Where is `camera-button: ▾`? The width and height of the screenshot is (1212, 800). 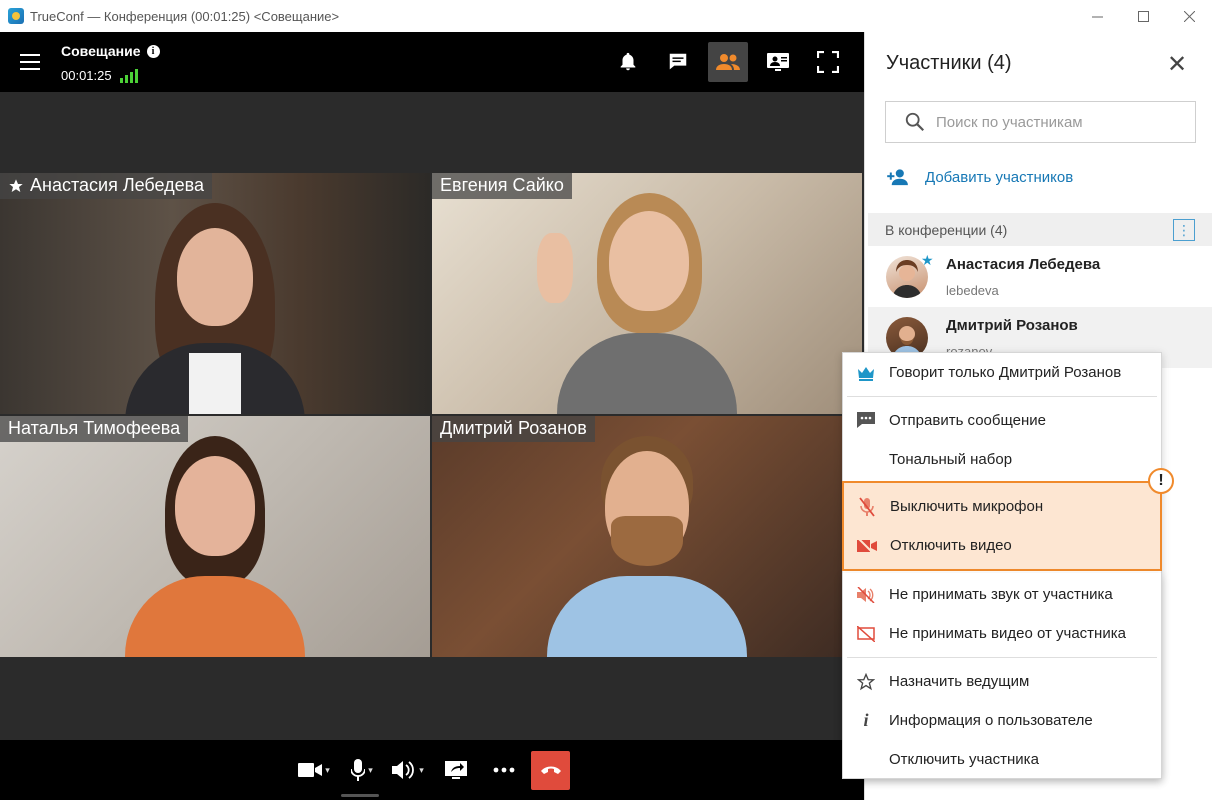
camera-button: ▾ is located at coordinates (314, 770).